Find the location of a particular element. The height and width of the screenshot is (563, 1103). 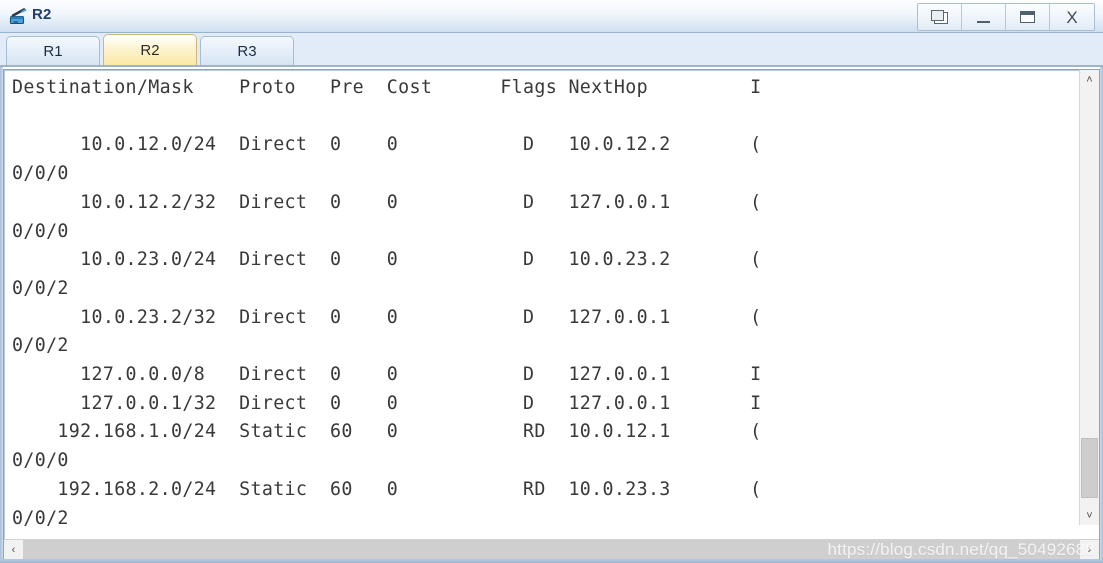

vertical-scrollbar: ˄ ˅ is located at coordinates (1089, 297).